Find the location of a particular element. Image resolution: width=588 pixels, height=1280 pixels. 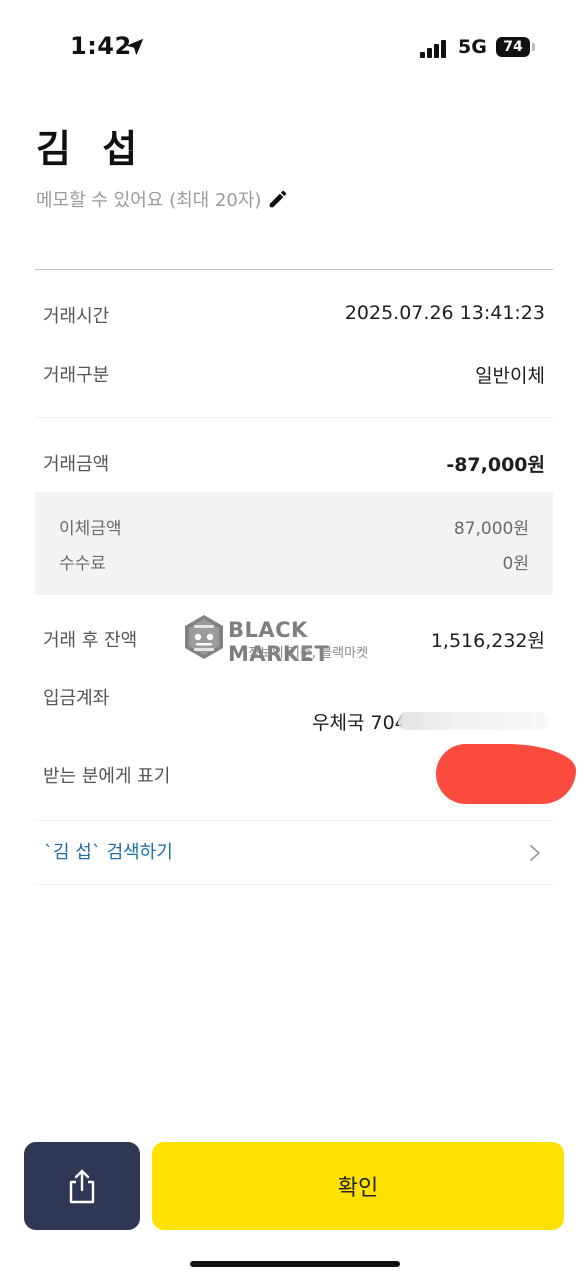

signal-icon is located at coordinates (435, 48).